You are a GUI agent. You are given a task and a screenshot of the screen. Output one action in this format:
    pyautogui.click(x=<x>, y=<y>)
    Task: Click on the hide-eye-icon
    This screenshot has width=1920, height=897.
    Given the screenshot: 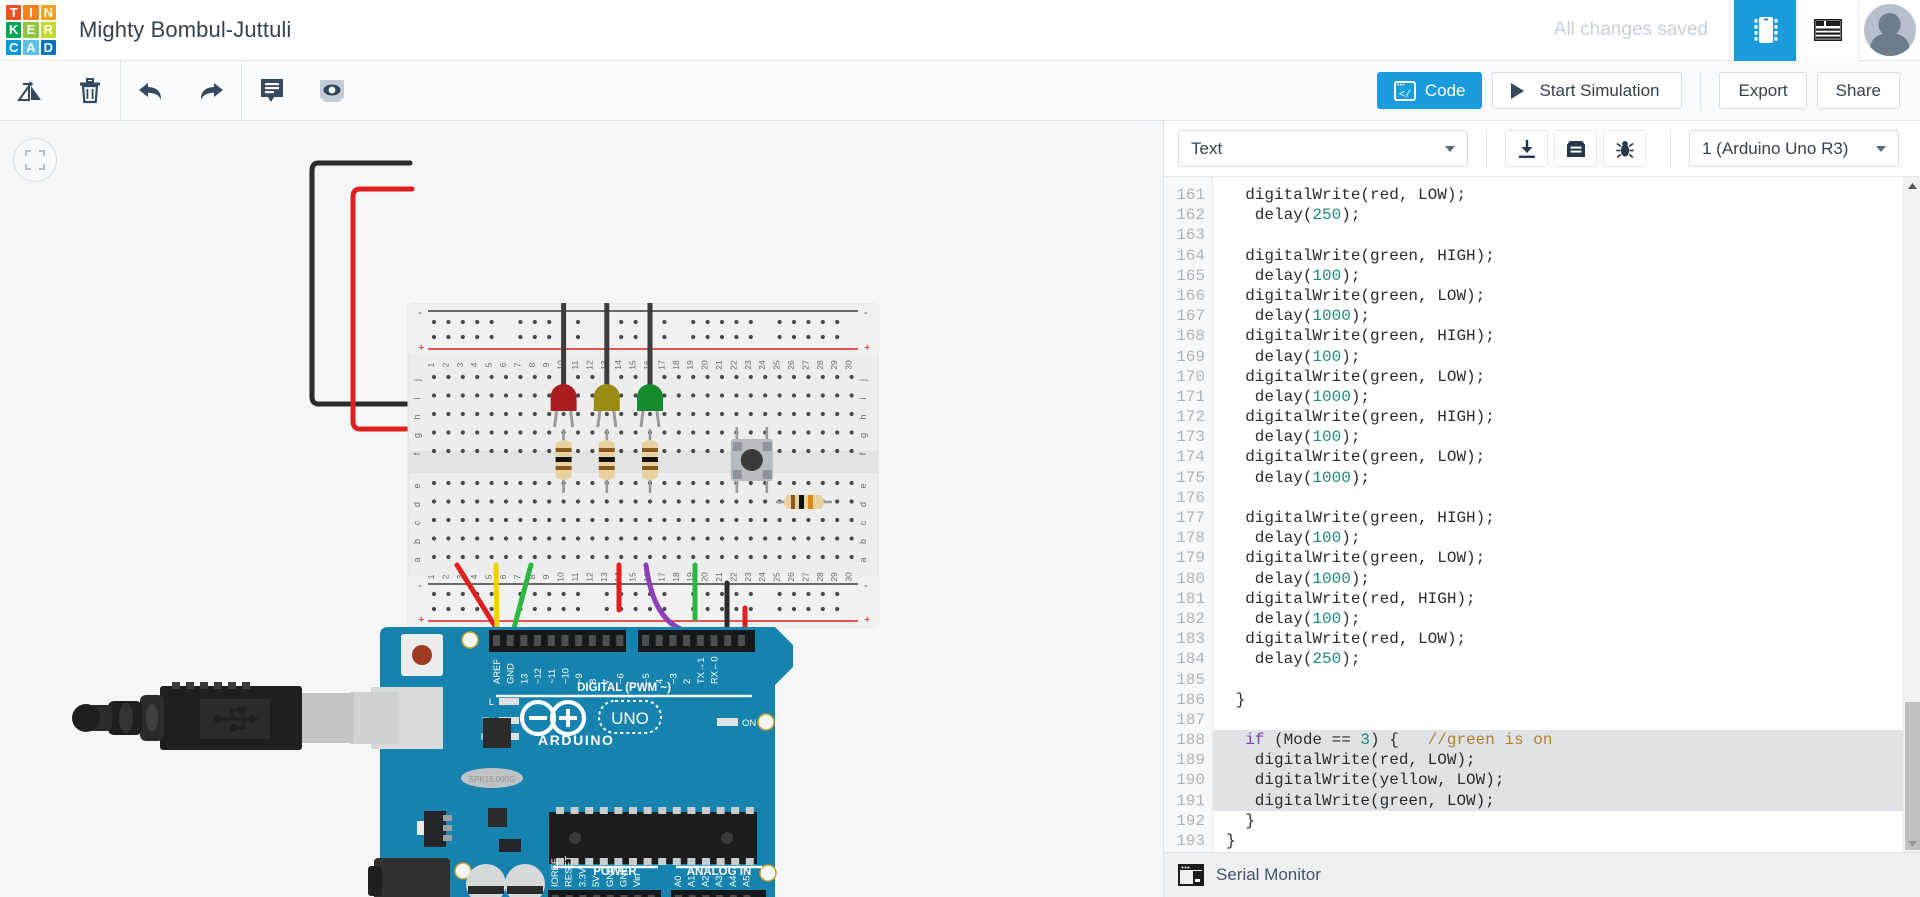 What is the action you would take?
    pyautogui.click(x=332, y=91)
    